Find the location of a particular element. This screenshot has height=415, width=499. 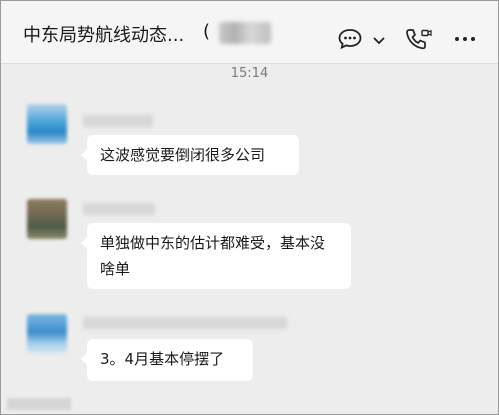

more-icon is located at coordinates (465, 39).